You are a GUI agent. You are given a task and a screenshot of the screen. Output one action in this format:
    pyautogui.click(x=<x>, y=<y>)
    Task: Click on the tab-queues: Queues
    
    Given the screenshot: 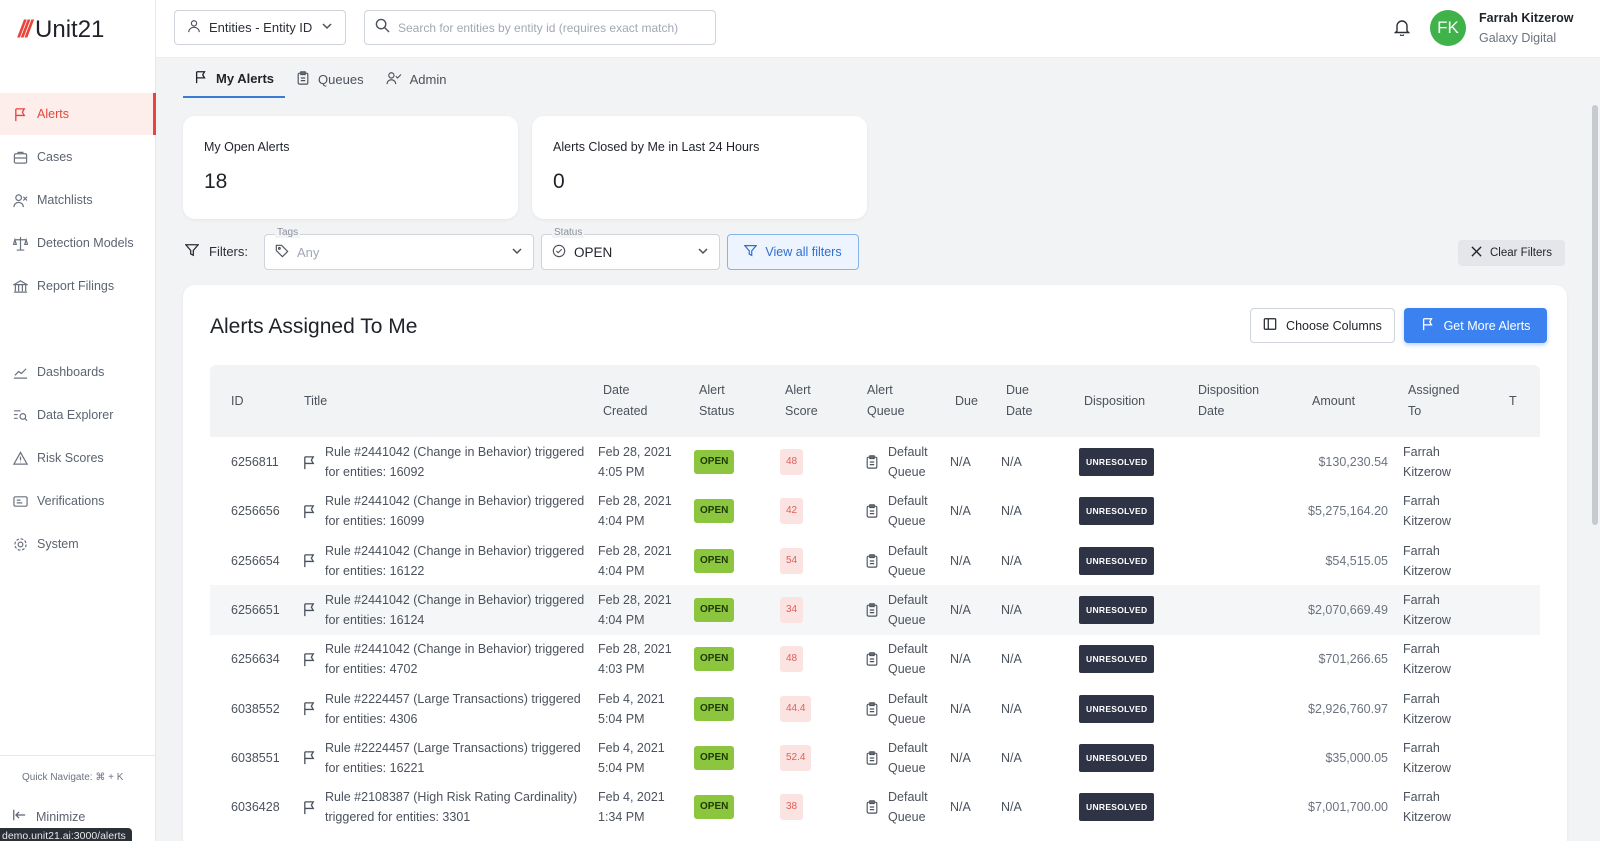 What is the action you would take?
    pyautogui.click(x=330, y=79)
    